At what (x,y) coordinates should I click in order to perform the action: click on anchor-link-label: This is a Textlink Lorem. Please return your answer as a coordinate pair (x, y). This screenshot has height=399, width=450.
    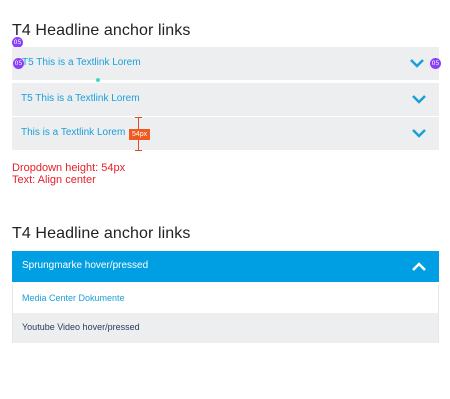
    Looking at the image, I should click on (73, 132).